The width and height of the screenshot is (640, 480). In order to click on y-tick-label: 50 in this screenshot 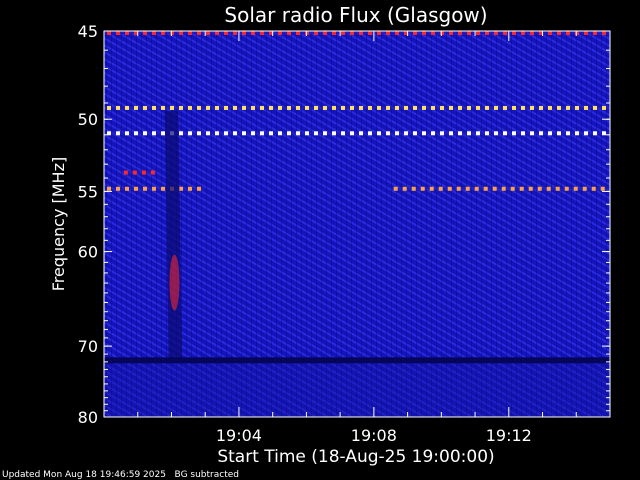, I will do `click(88, 119)`.